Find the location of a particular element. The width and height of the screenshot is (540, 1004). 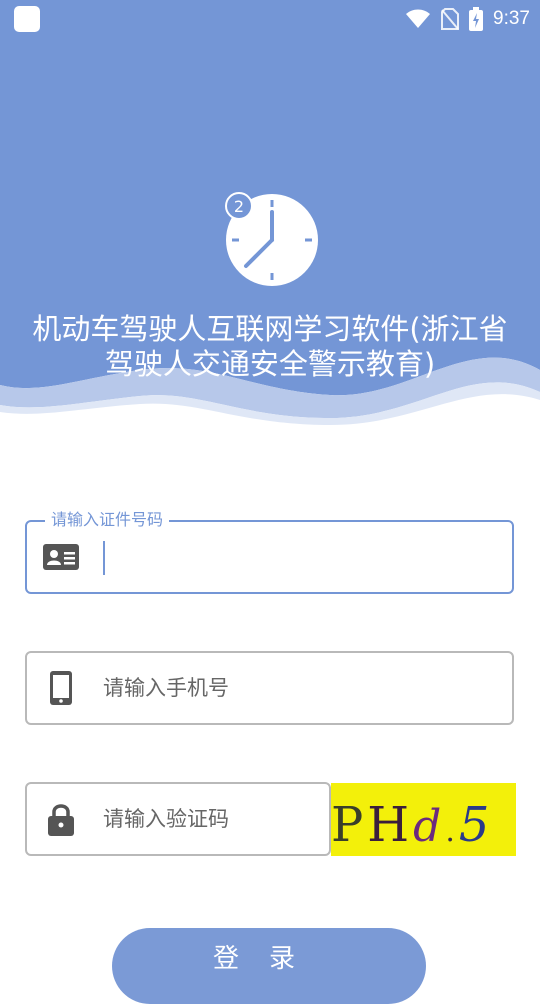

battery-charging-icon is located at coordinates (476, 19).